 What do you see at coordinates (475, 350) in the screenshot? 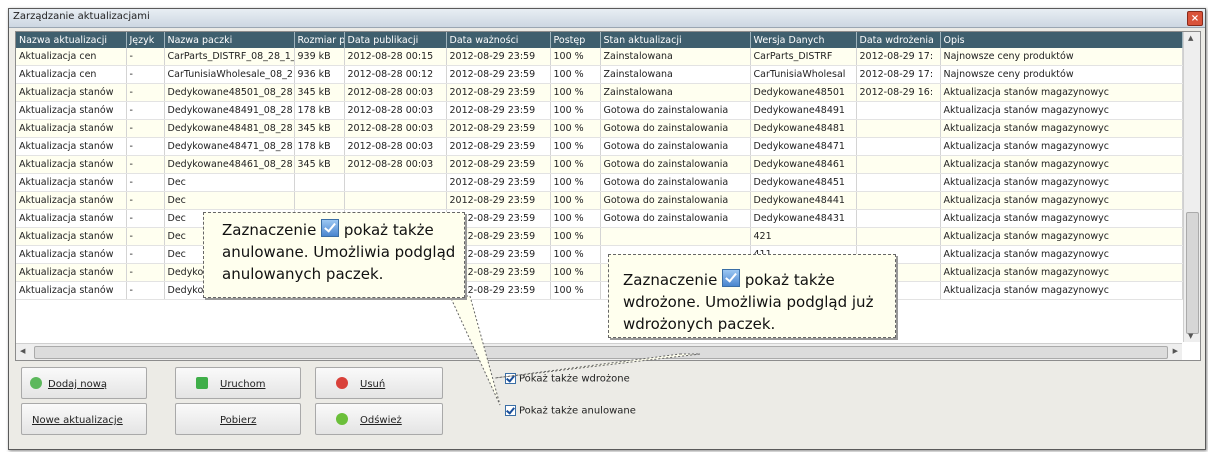
I see `callout-pointer-cancelled` at bounding box center [475, 350].